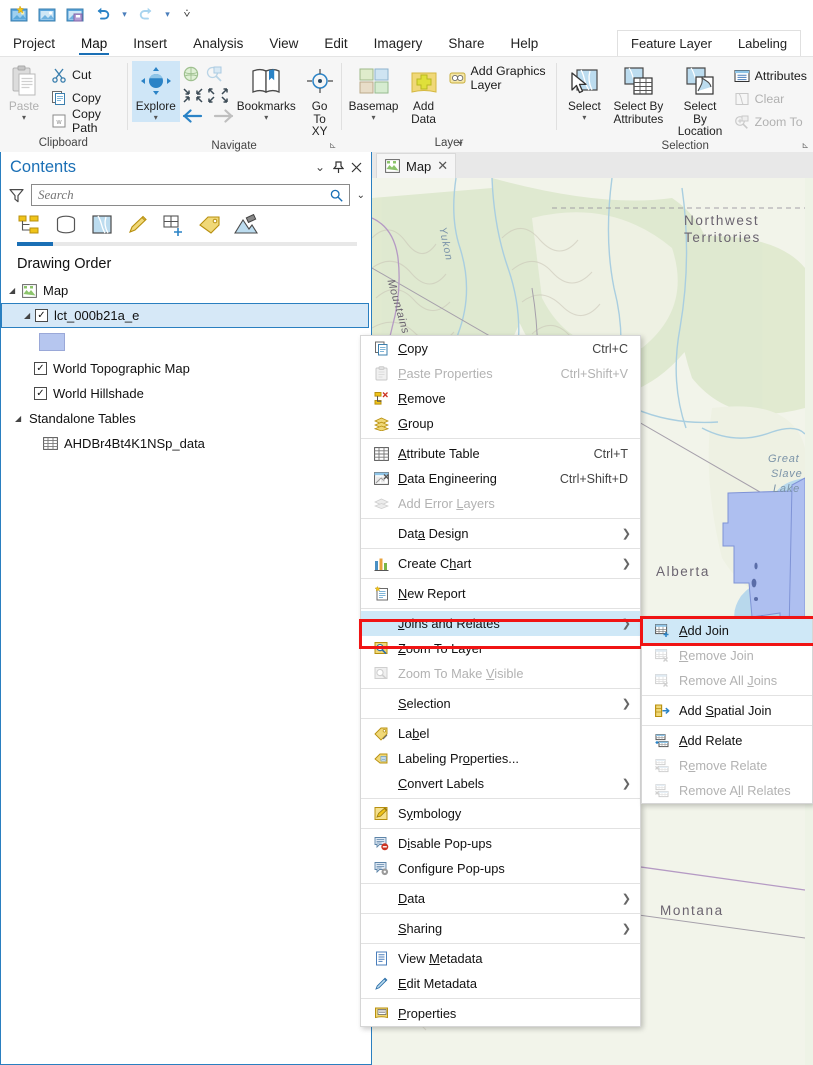 Image resolution: width=813 pixels, height=1065 pixels. What do you see at coordinates (727, 655) in the screenshot?
I see `submenu-item-remove-join: Remove Join` at bounding box center [727, 655].